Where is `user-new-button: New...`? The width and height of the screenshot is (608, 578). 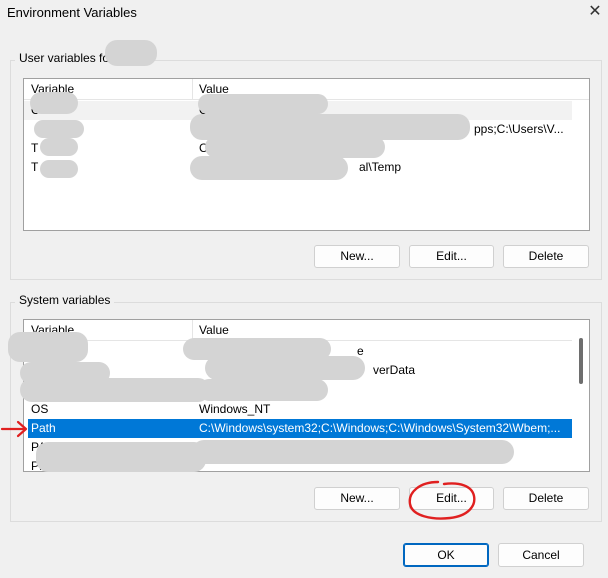 user-new-button: New... is located at coordinates (357, 256).